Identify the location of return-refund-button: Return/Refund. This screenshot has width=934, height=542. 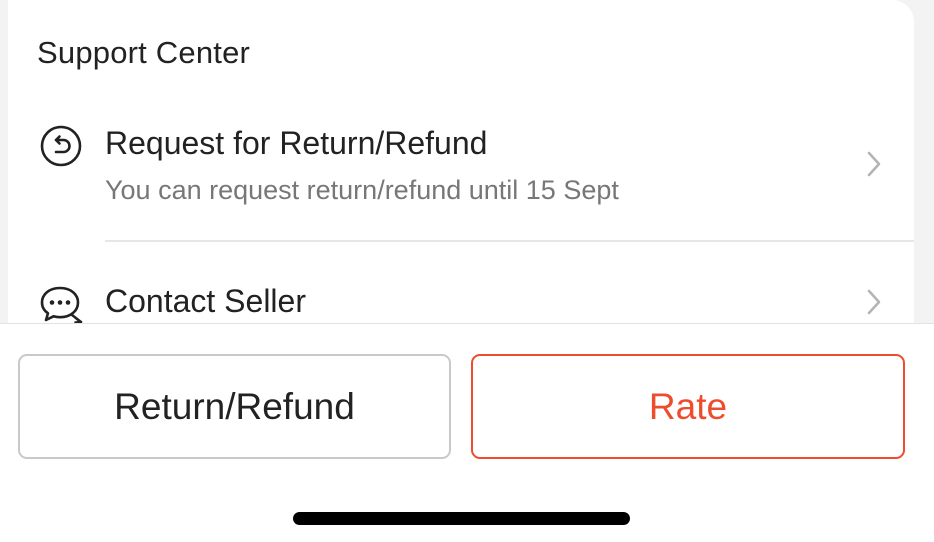
(234, 406).